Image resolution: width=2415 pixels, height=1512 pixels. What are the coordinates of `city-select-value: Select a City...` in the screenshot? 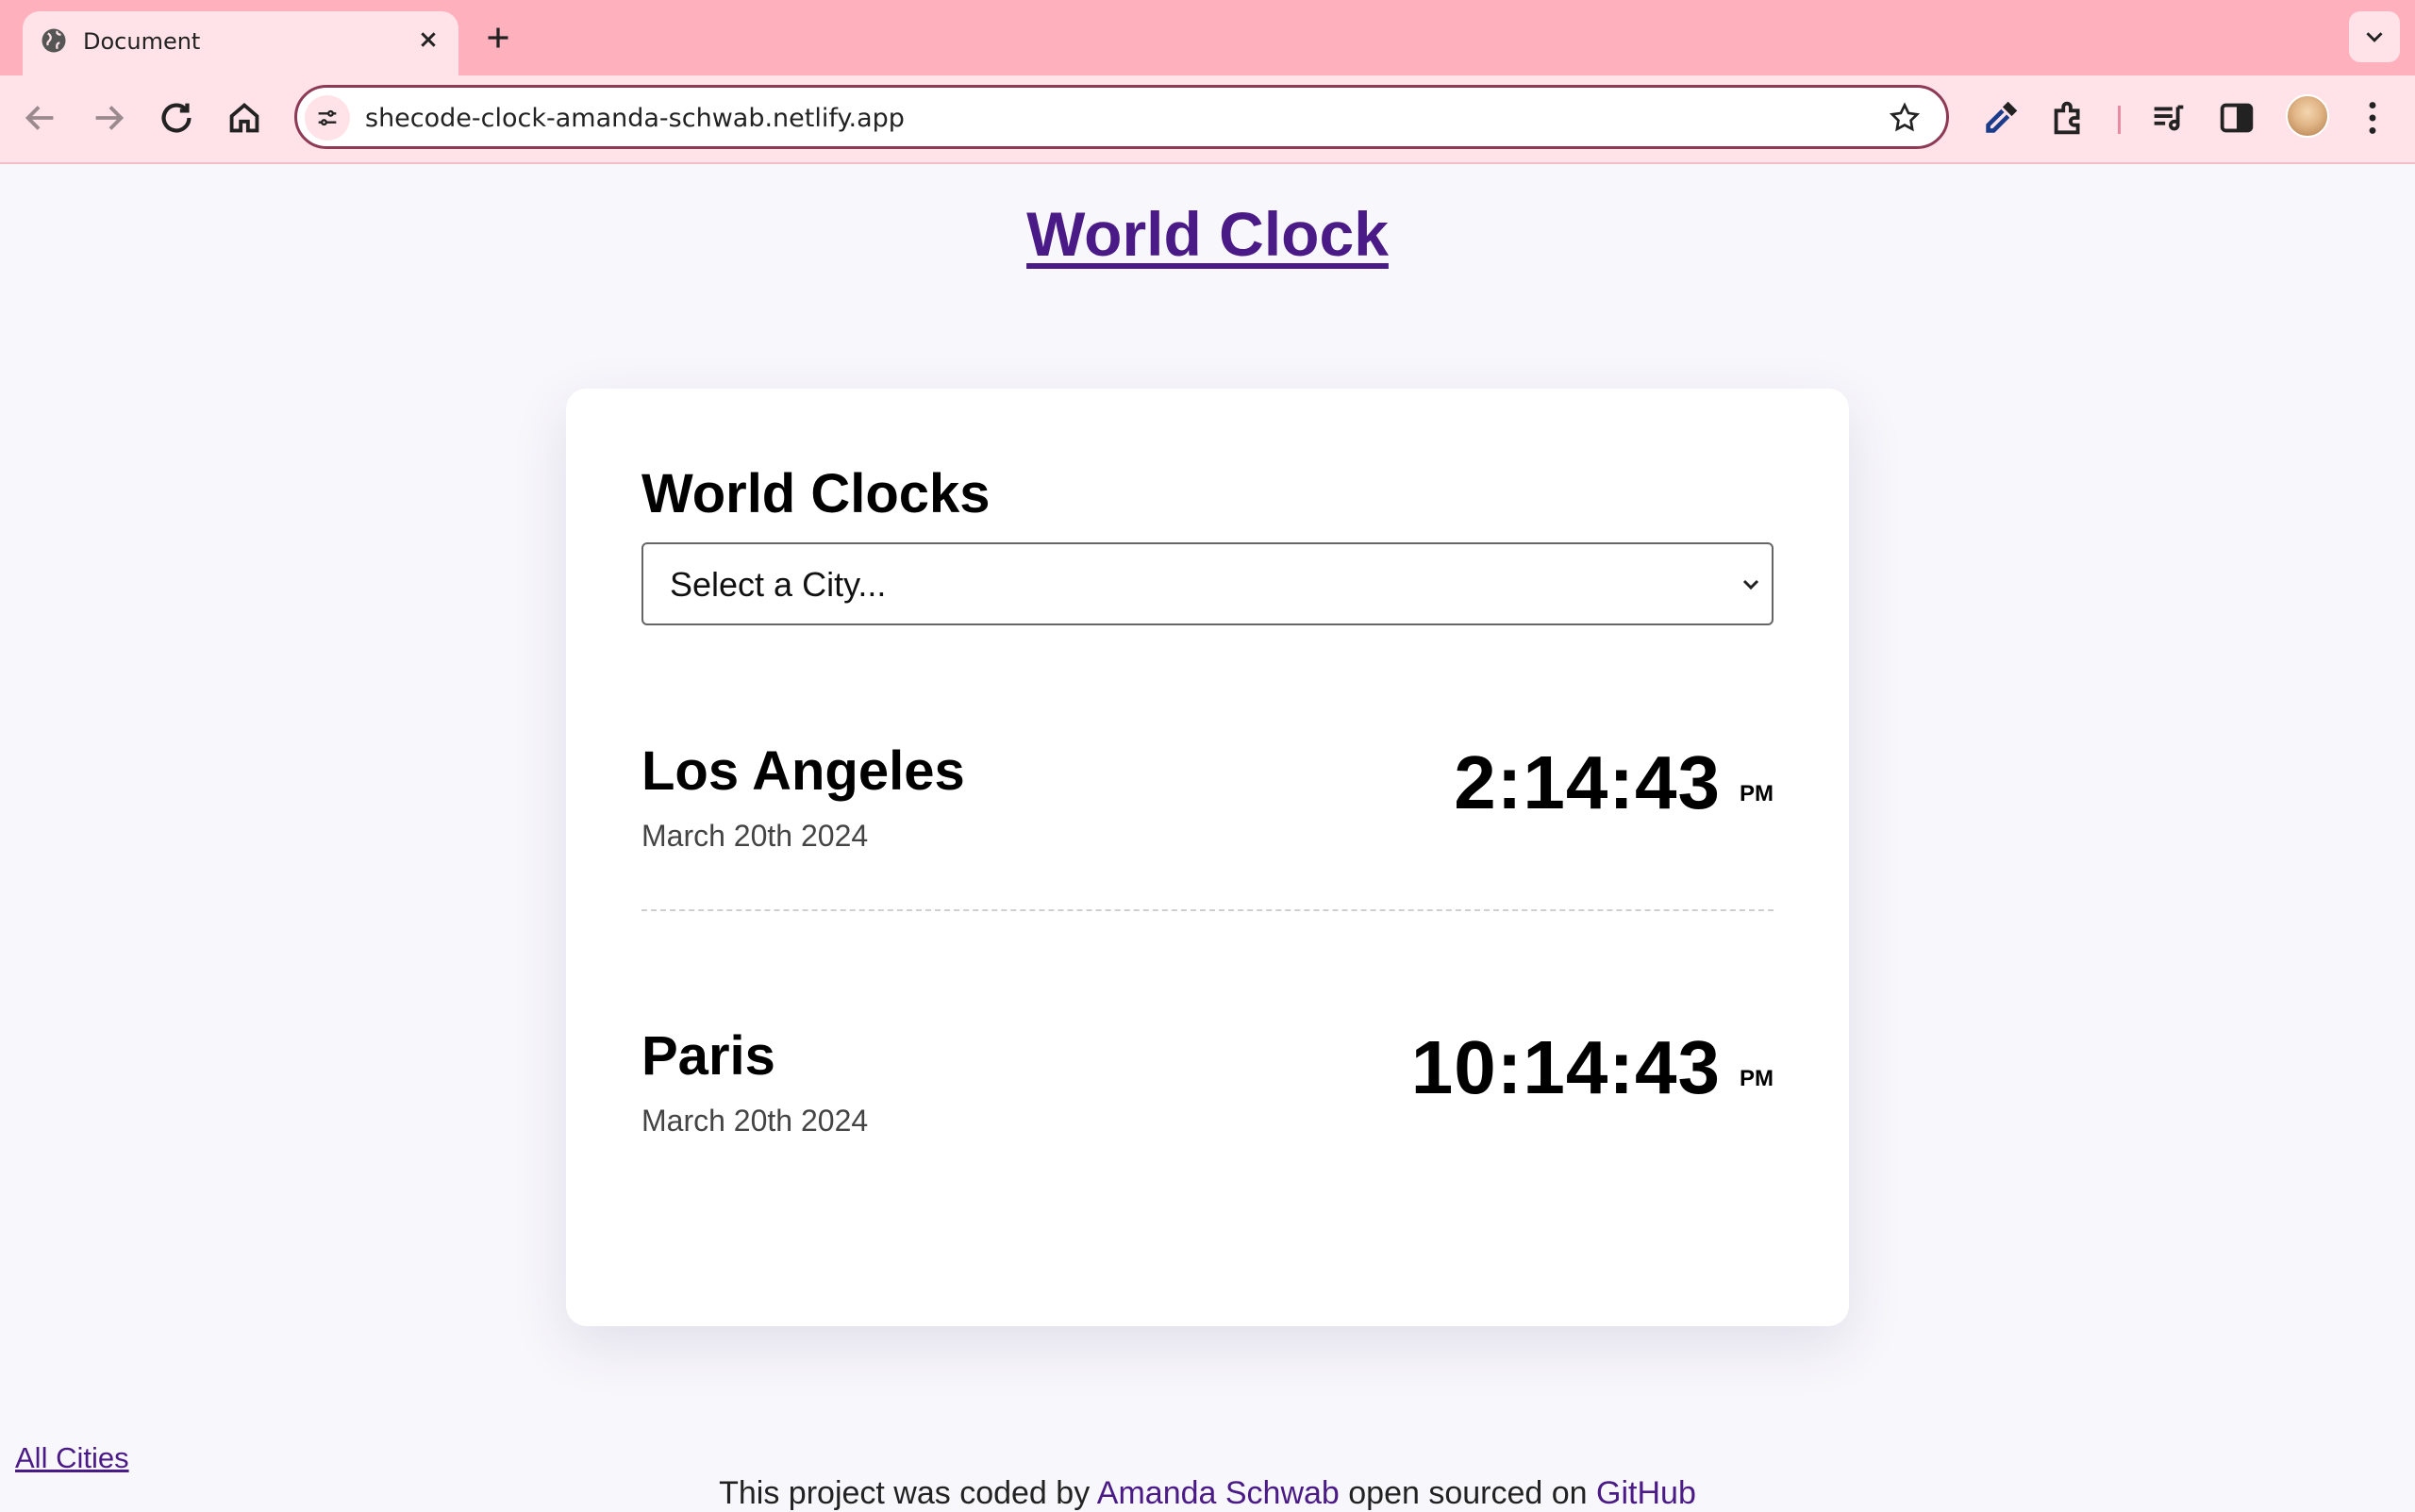 It's located at (779, 584).